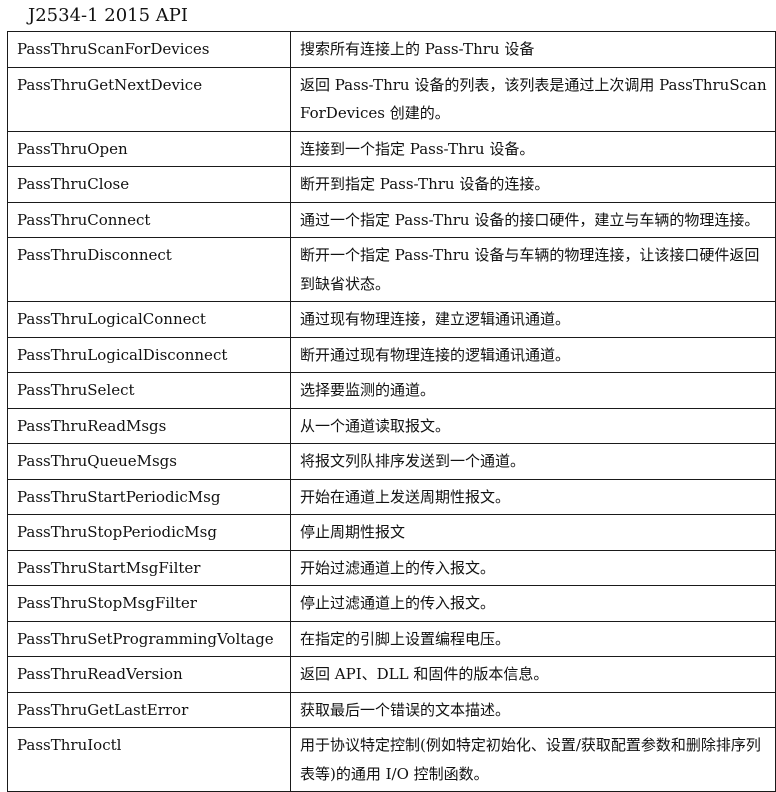 This screenshot has height=792, width=776. What do you see at coordinates (533, 461) in the screenshot?
I see `function-description-cell: 将报文列队排序发送到一个通道。` at bounding box center [533, 461].